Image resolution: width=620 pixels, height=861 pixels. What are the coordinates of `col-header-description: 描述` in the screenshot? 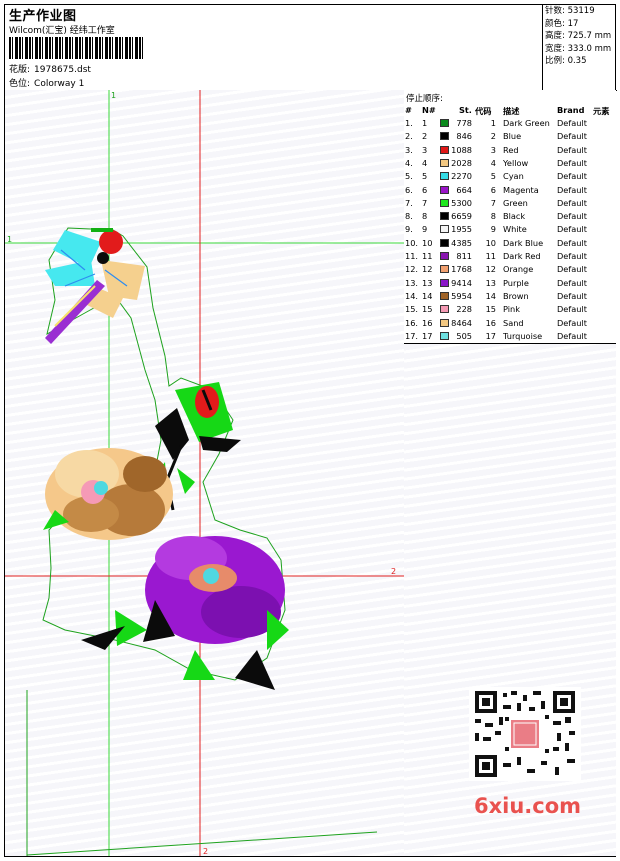 It's located at (511, 111).